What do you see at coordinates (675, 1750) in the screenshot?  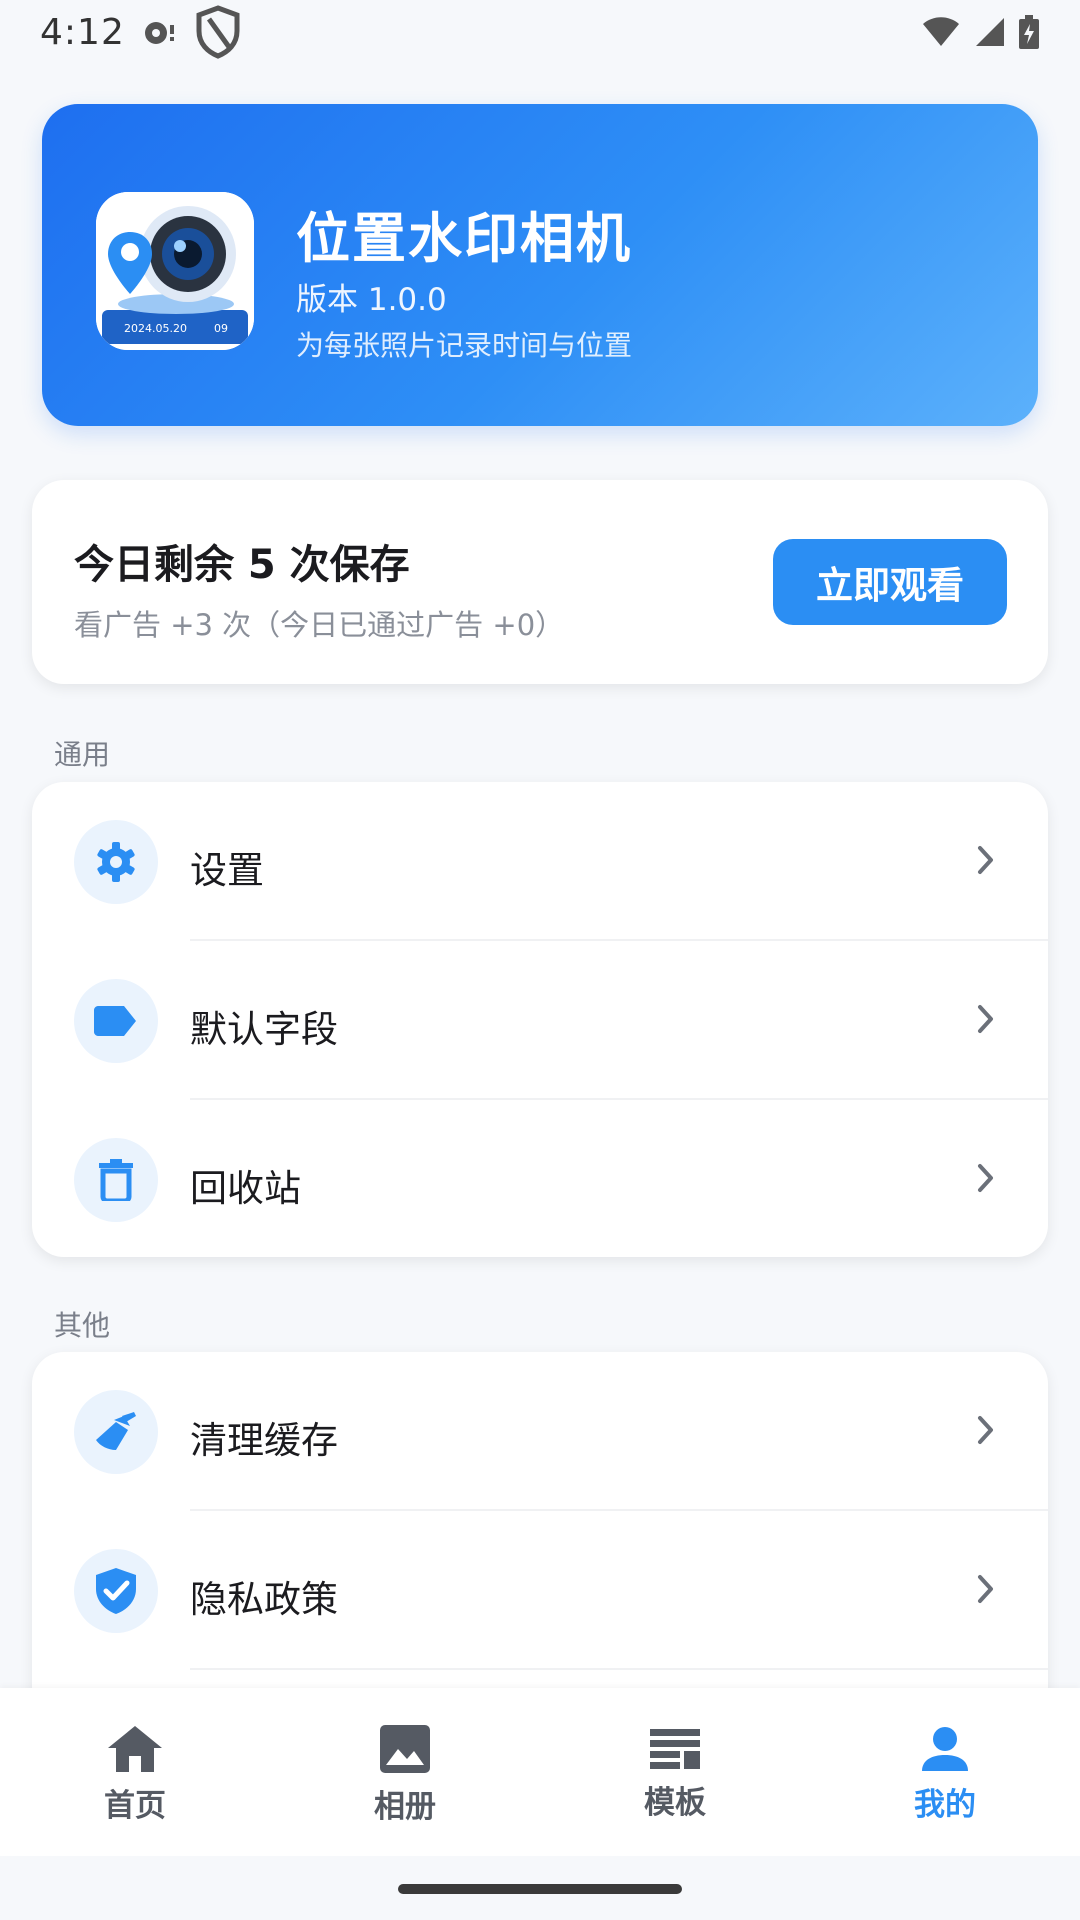 I see `template-icon` at bounding box center [675, 1750].